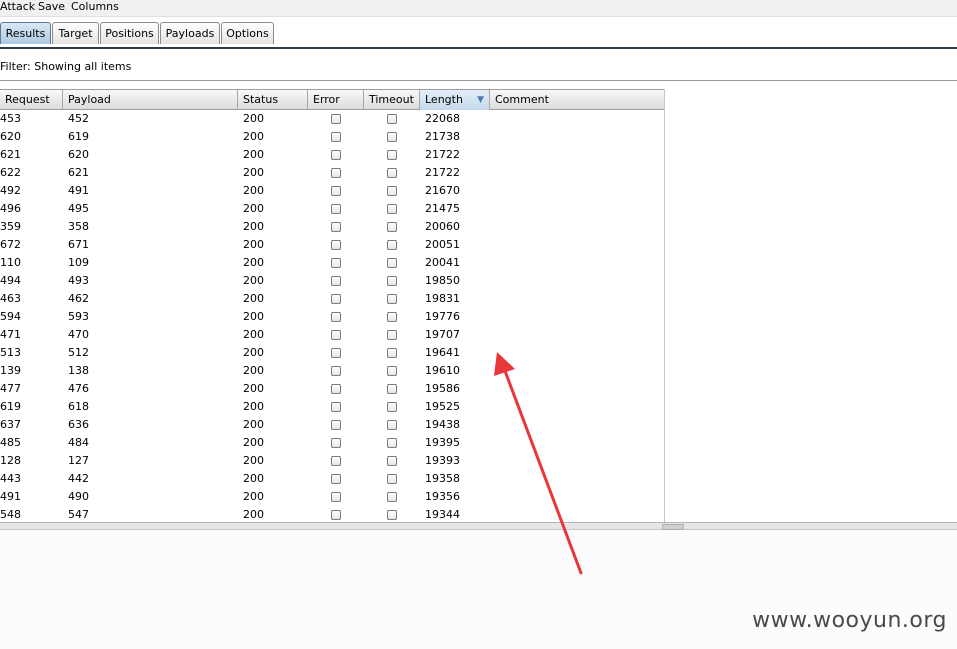 This screenshot has height=649, width=957. Describe the element at coordinates (538, 463) in the screenshot. I see `annotation-arrow-icon` at that location.